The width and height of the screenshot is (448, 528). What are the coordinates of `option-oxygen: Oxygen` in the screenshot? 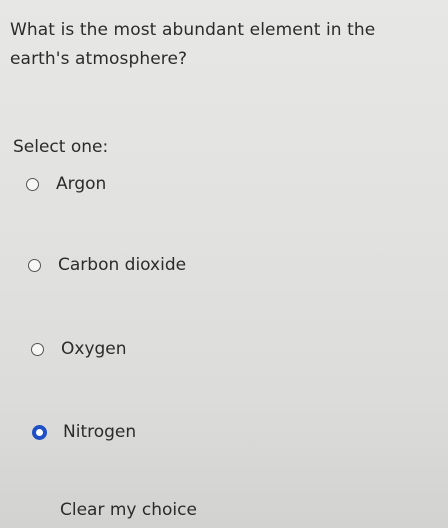 It's located at (79, 349).